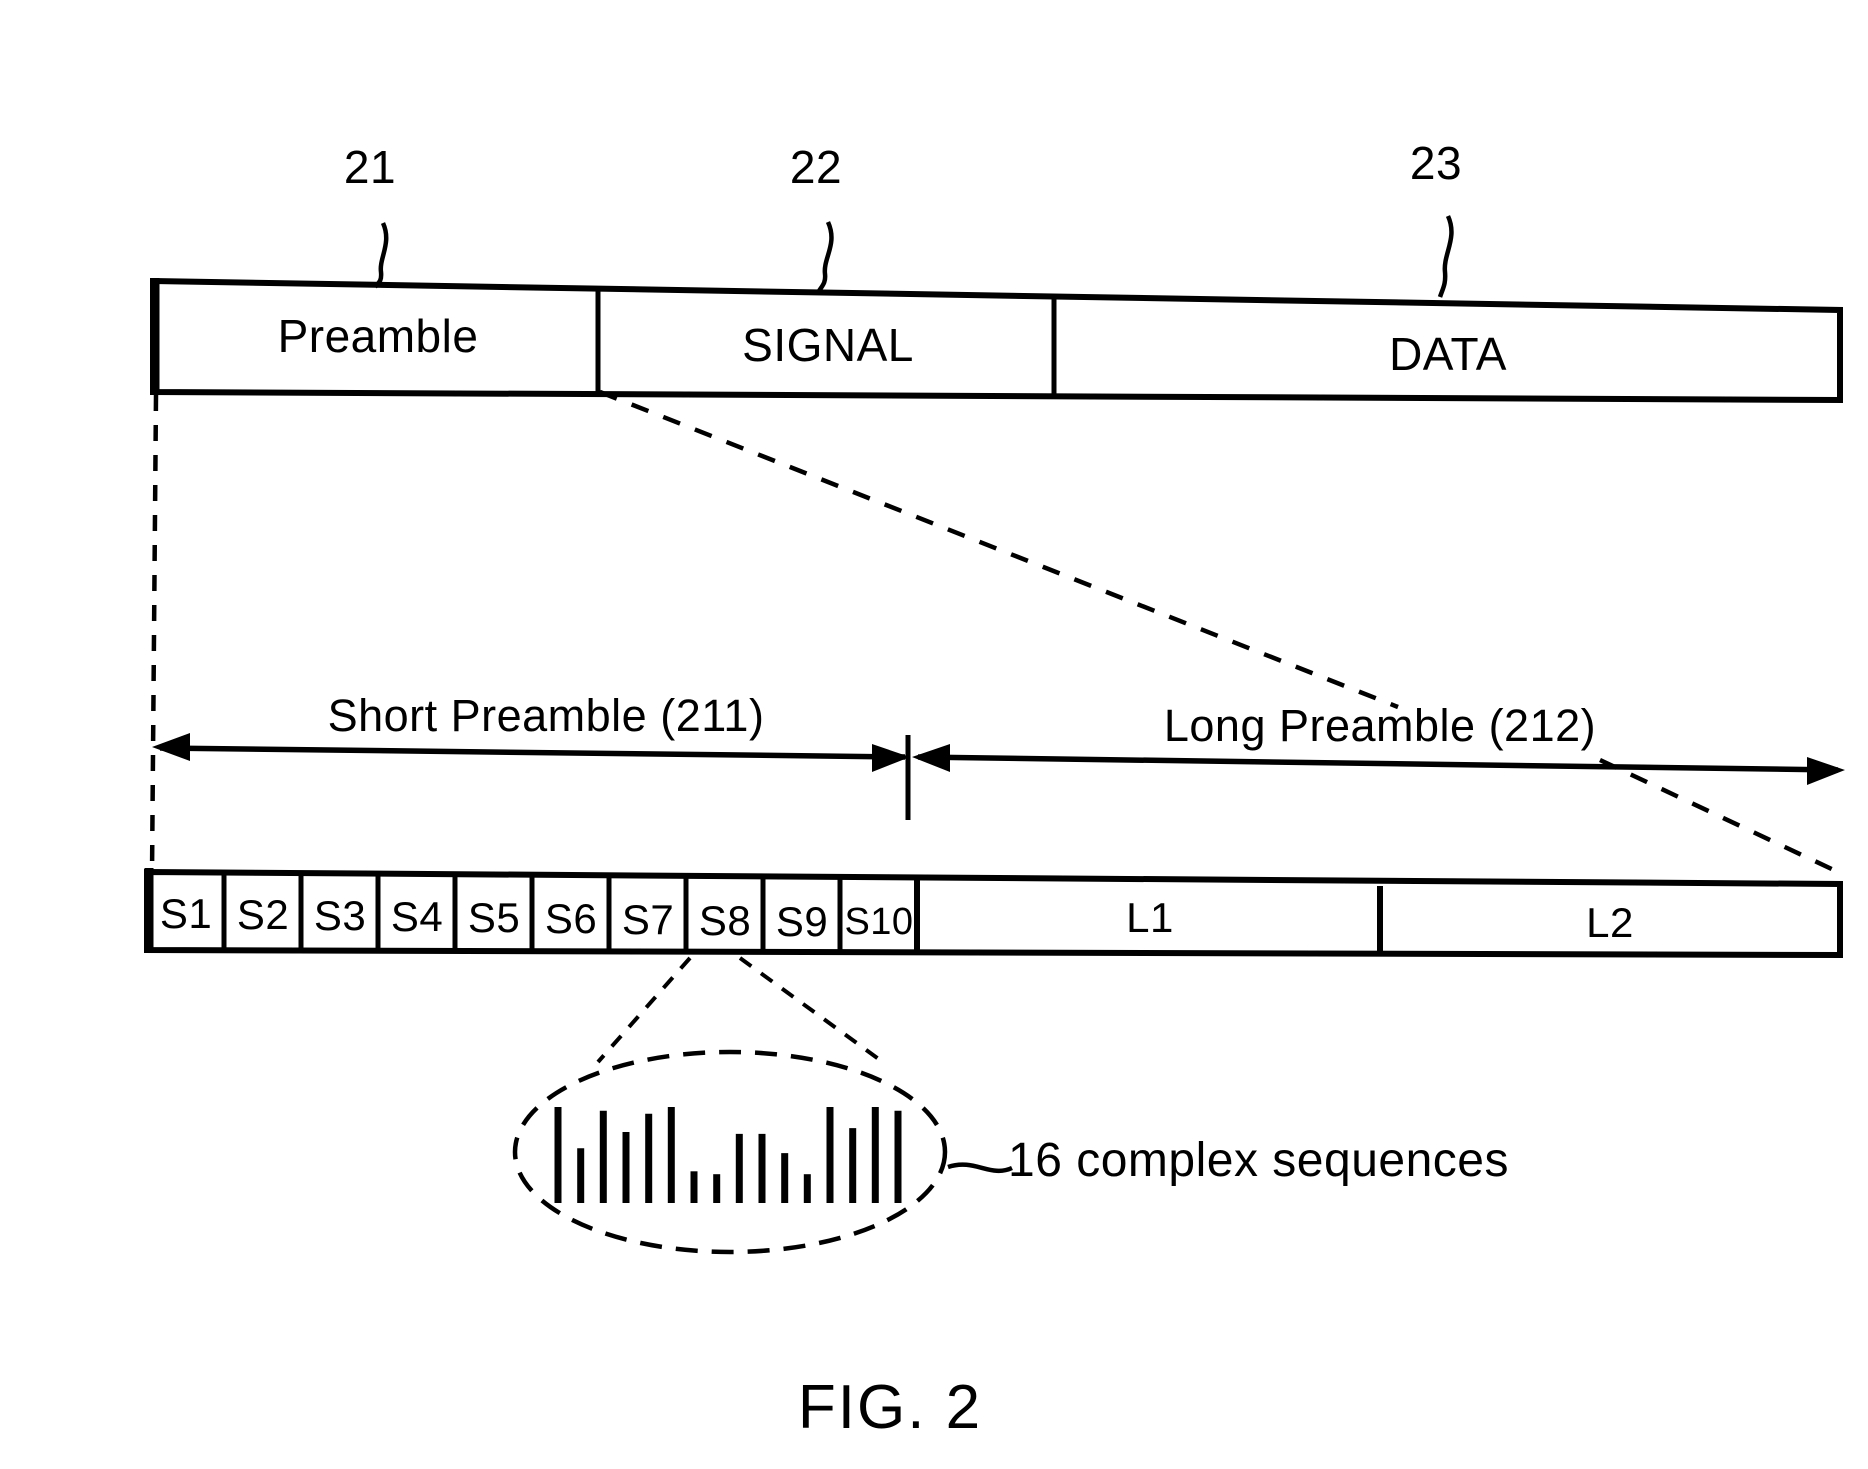 The width and height of the screenshot is (1868, 1469). I want to click on frame-field-preamble-label: Preamble, so click(378, 336).